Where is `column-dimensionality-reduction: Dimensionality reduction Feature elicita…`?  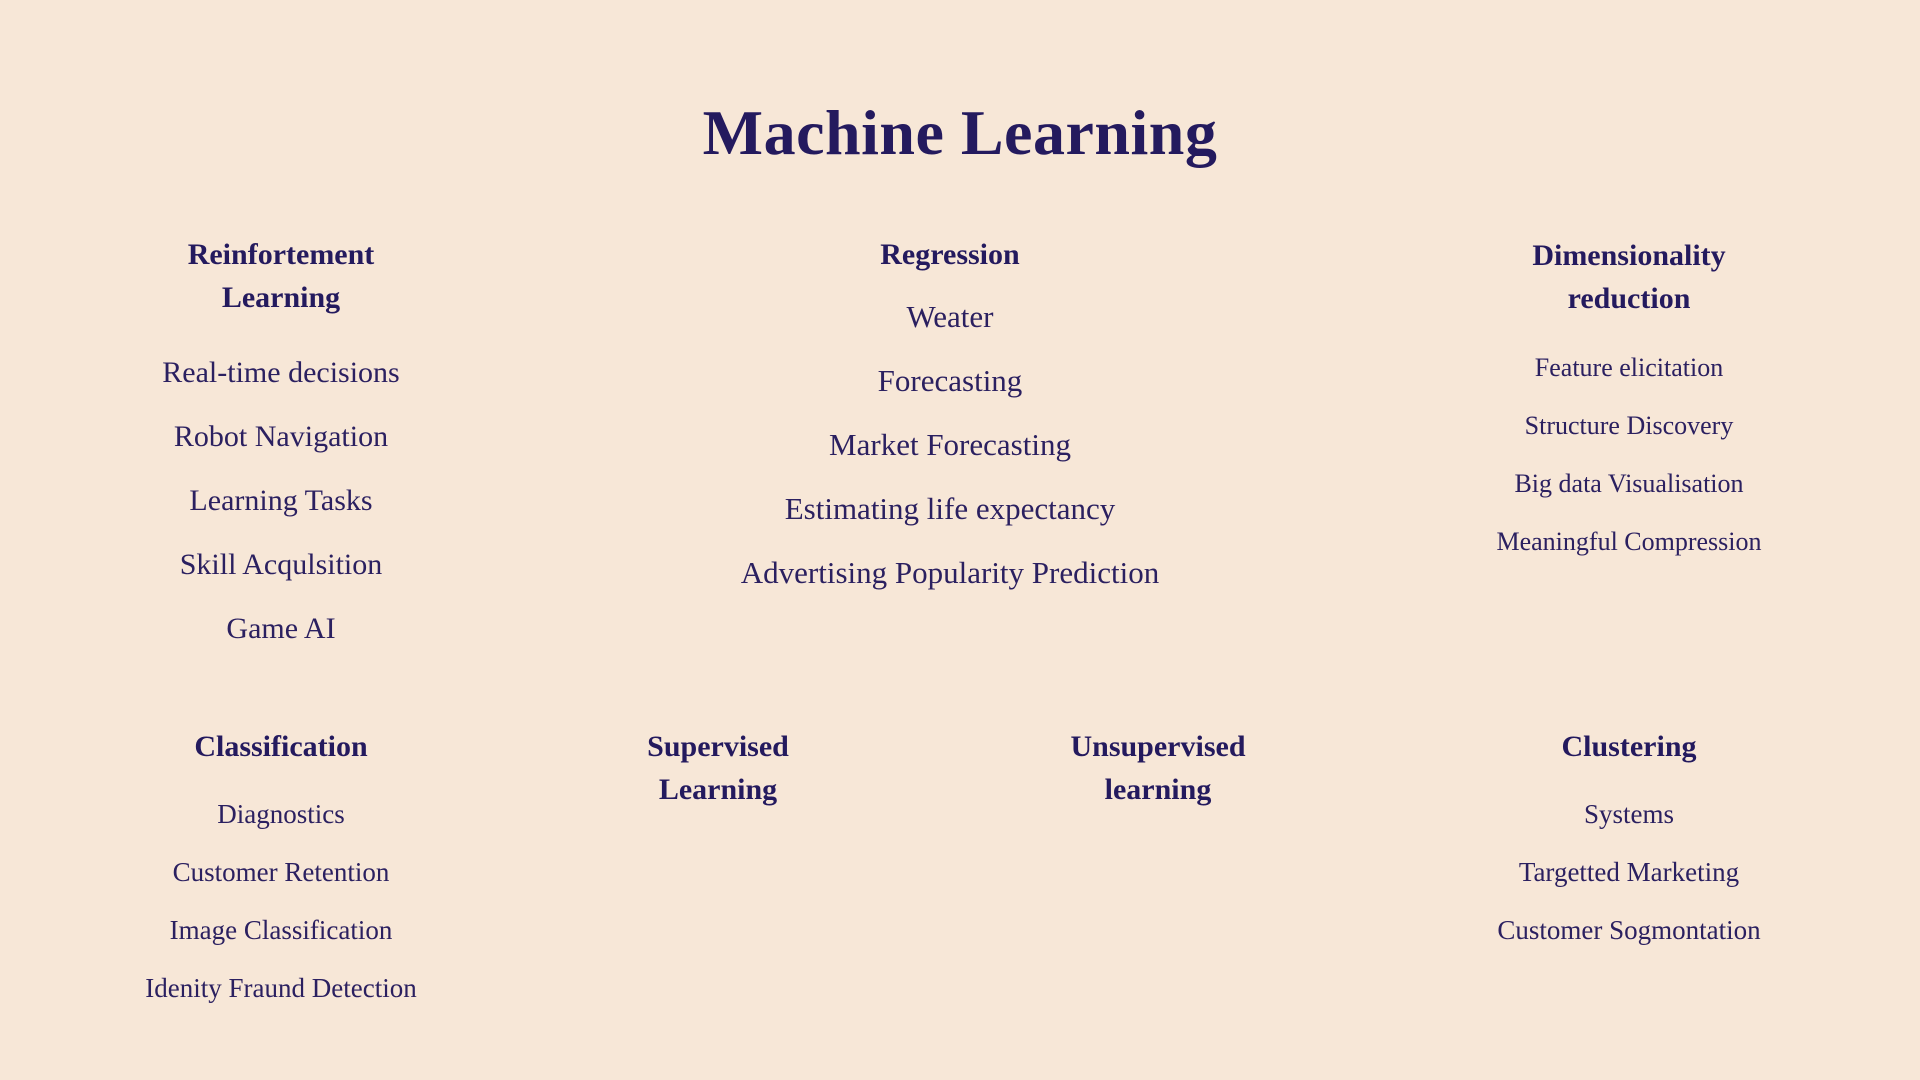
column-dimensionality-reduction: Dimensionality reduction Feature elicita… is located at coordinates (1629, 402).